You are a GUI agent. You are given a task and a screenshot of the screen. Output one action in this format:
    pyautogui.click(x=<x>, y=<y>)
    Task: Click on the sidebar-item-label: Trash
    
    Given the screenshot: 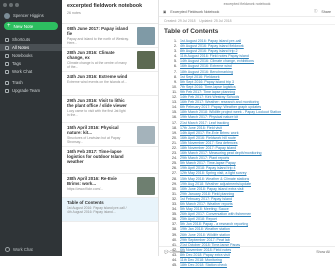 What is the action you would take?
    pyautogui.click(x=17, y=82)
    